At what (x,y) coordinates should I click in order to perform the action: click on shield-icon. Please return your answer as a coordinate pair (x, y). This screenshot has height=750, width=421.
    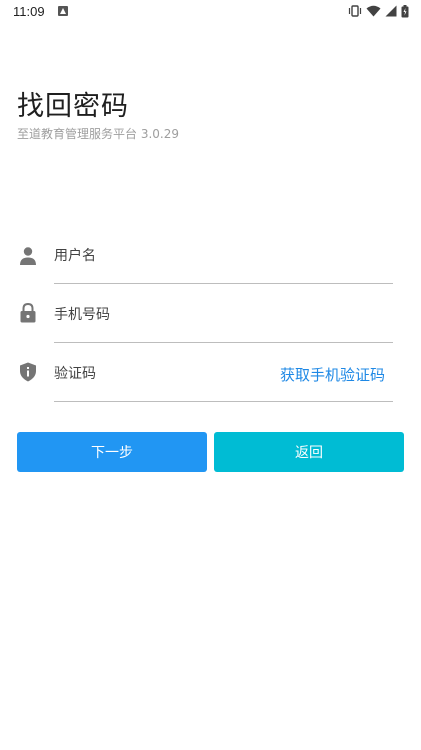
    Looking at the image, I should click on (28, 372).